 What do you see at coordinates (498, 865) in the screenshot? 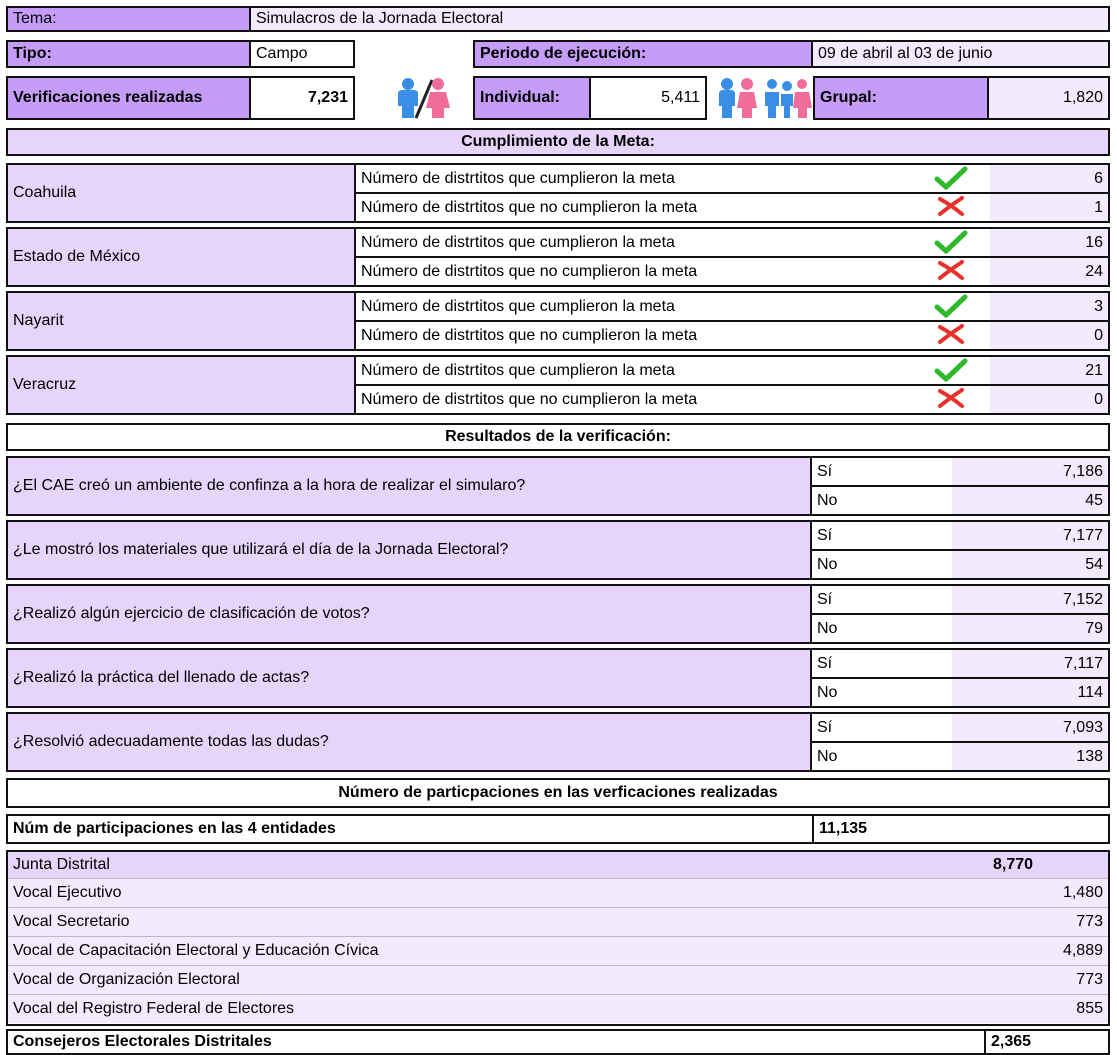
I see `junta-distrital-label: Junta Distrital` at bounding box center [498, 865].